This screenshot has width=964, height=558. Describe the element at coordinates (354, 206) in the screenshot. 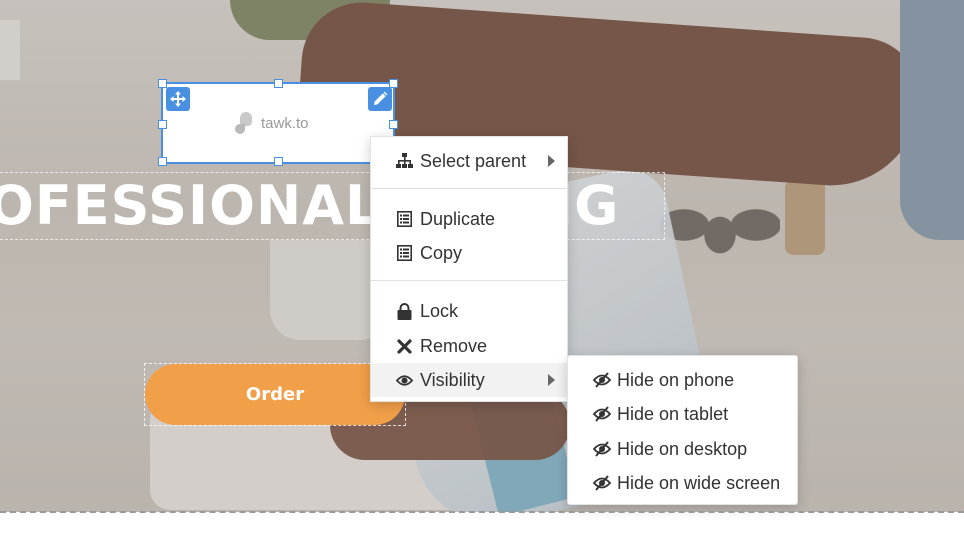

I see `hero-headline: OFESSIONAL C NING` at that location.